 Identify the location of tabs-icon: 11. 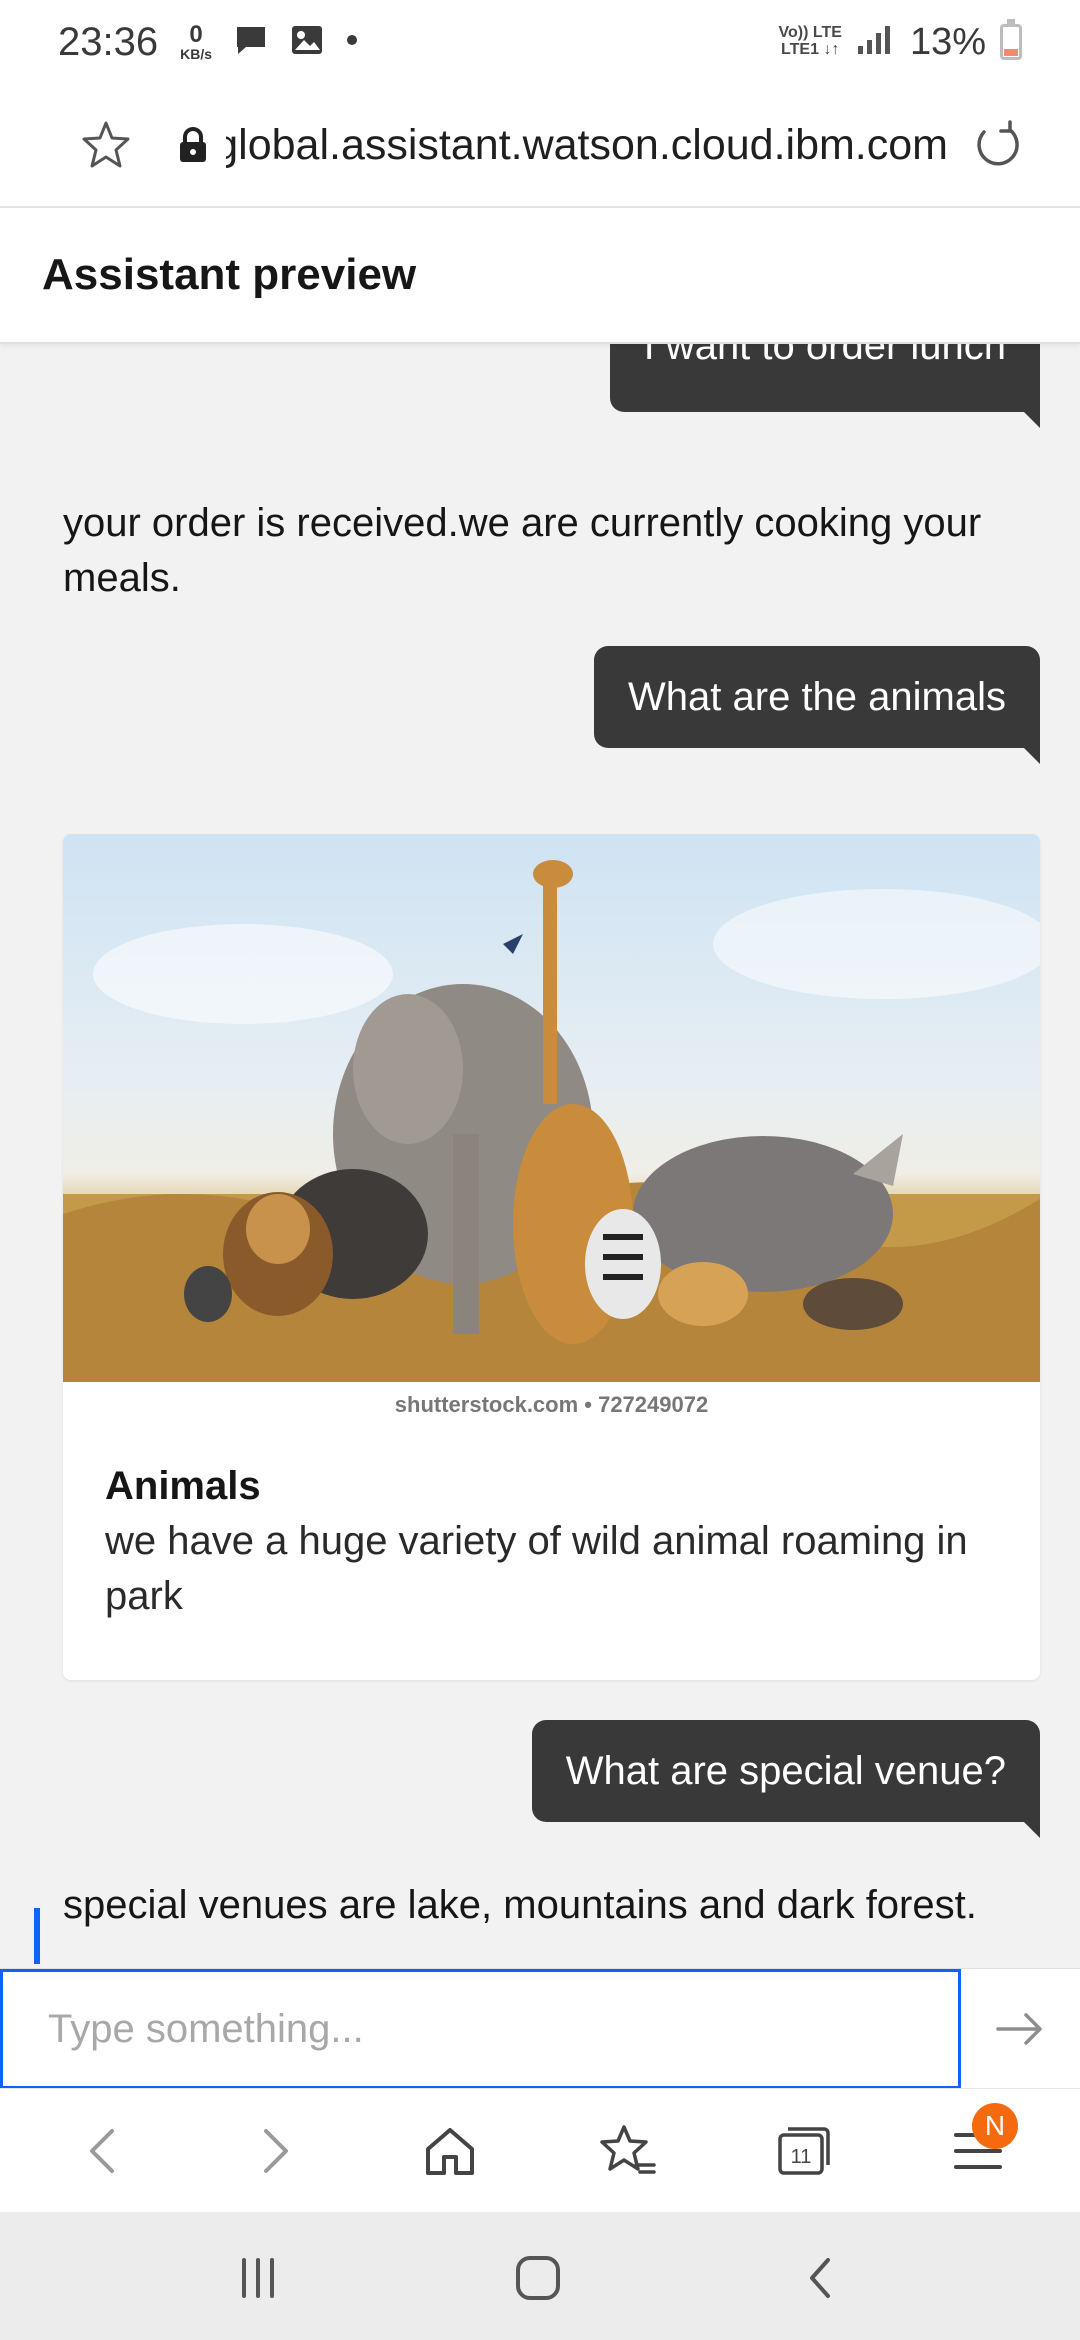
(804, 2151).